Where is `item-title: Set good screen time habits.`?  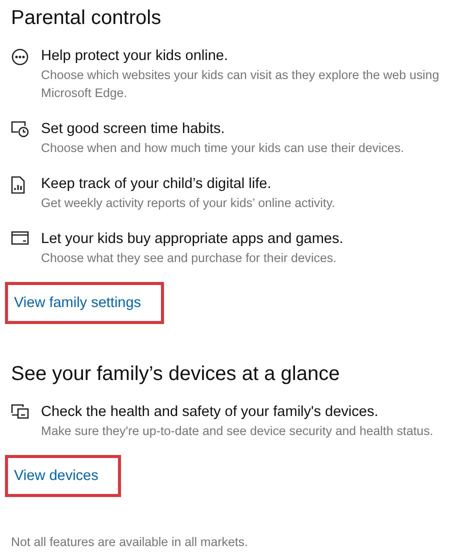
item-title: Set good screen time habits. is located at coordinates (133, 129).